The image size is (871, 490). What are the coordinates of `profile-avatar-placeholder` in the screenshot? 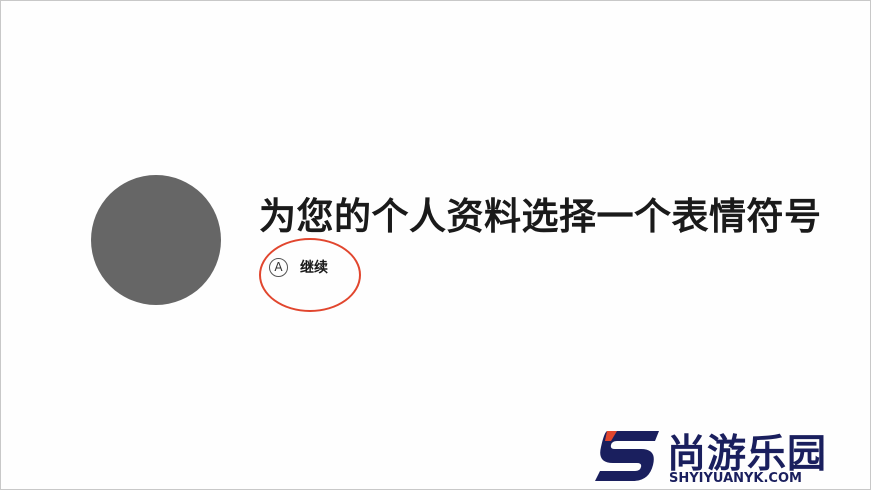 It's located at (156, 240).